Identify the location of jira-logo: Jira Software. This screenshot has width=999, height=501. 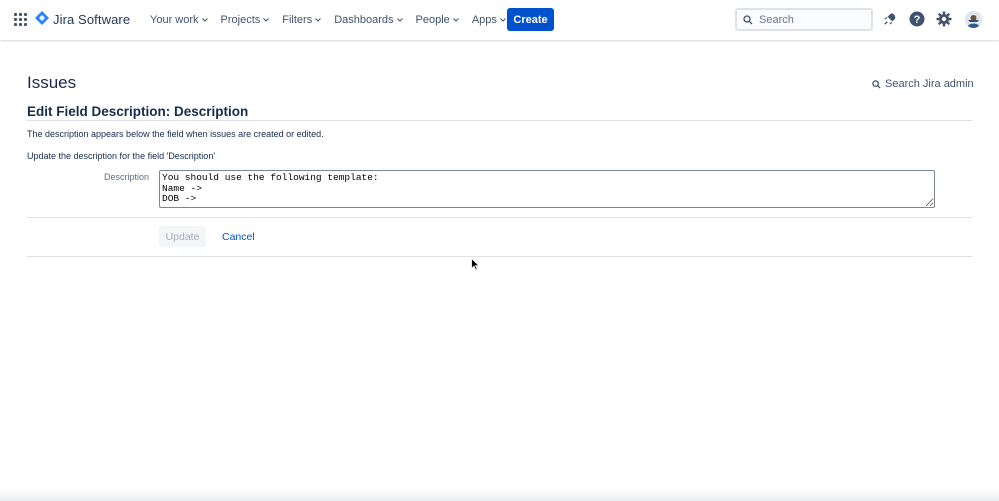
(82, 19).